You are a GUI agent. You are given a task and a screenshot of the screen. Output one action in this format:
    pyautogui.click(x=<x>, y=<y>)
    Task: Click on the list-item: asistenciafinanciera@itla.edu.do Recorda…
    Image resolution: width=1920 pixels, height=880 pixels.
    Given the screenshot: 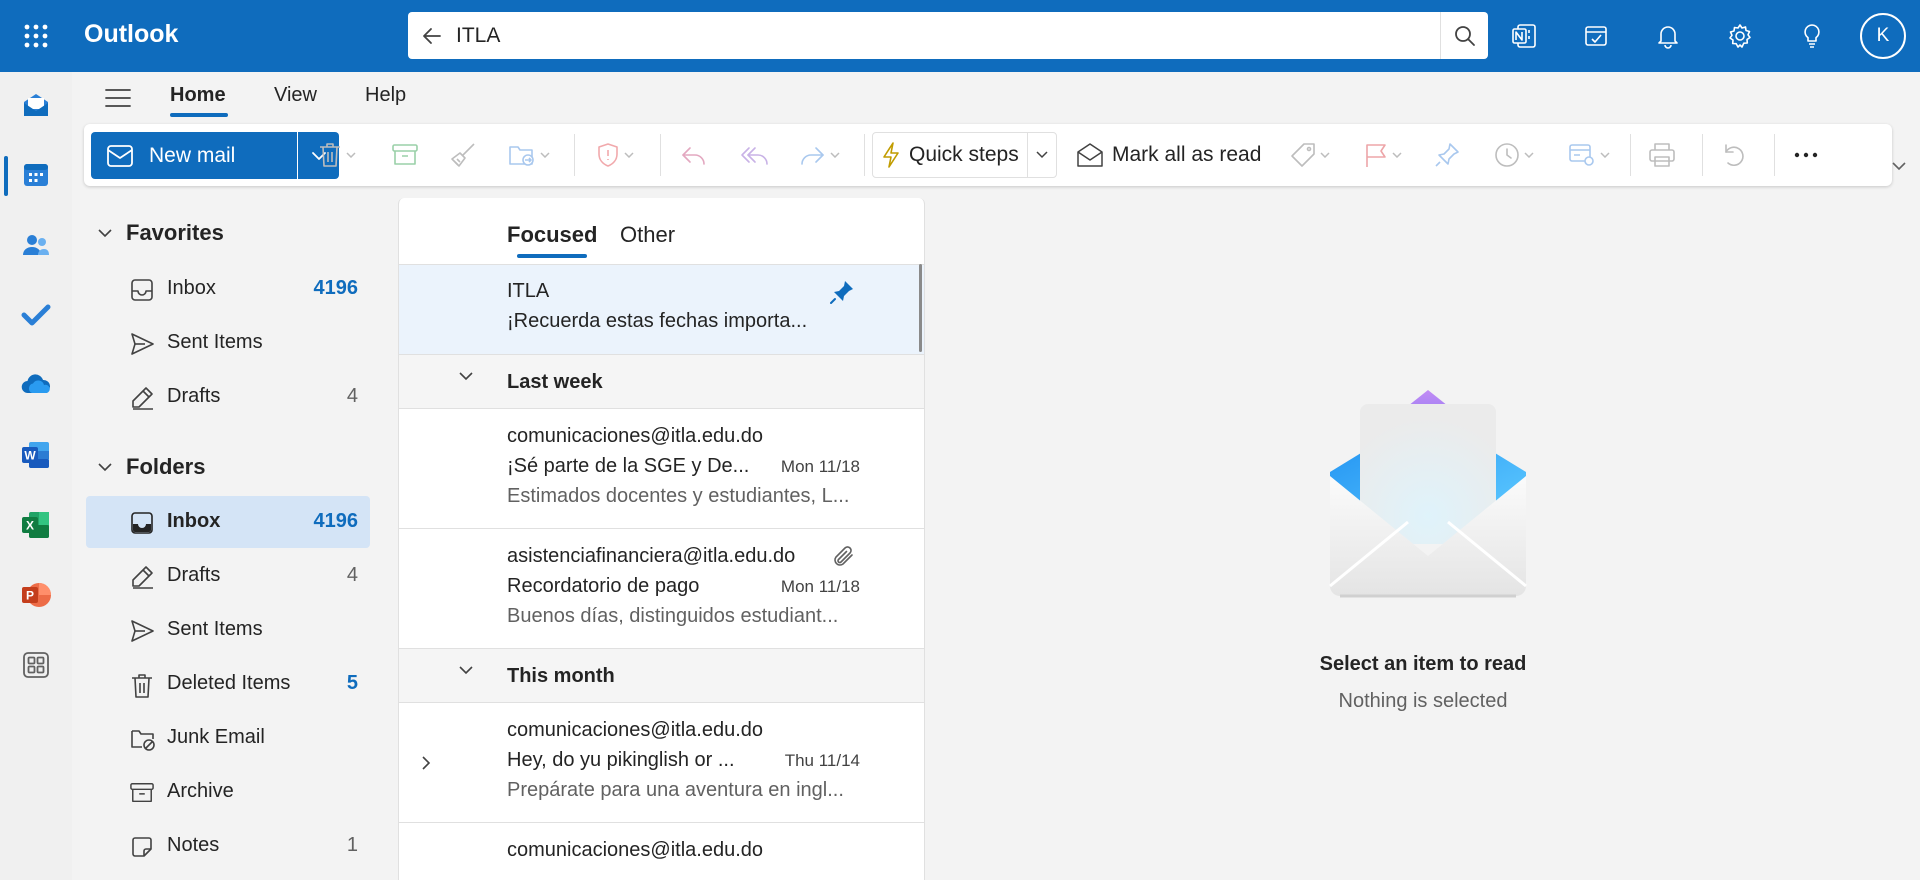 What is the action you would take?
    pyautogui.click(x=661, y=588)
    